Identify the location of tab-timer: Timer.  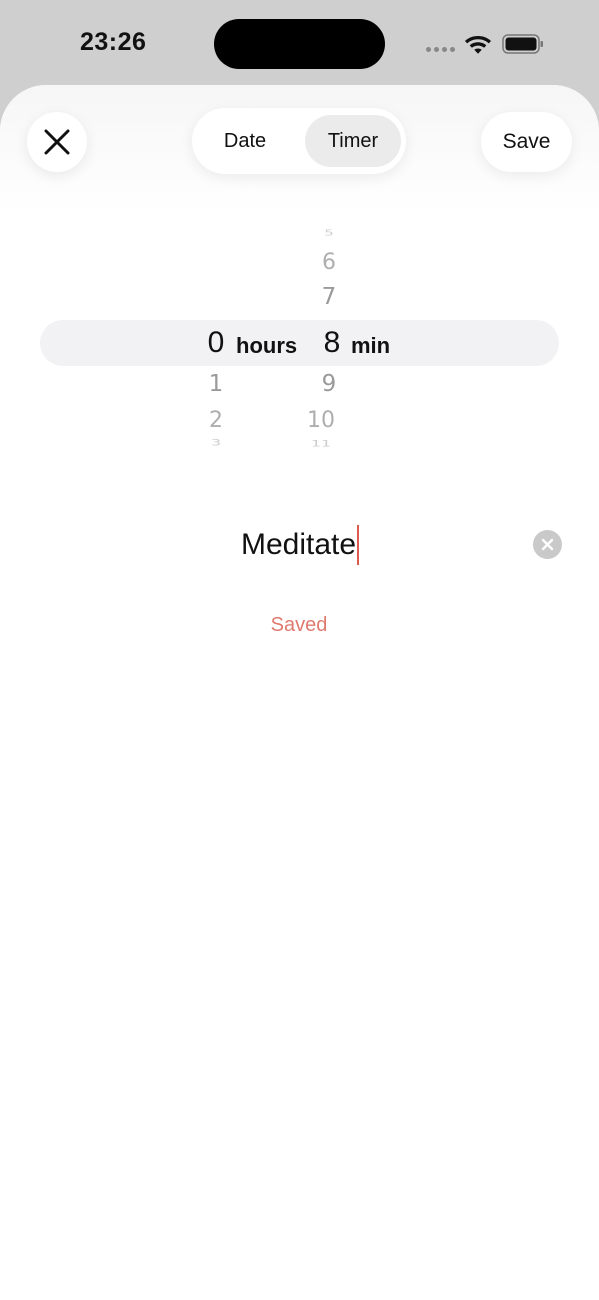
(353, 141).